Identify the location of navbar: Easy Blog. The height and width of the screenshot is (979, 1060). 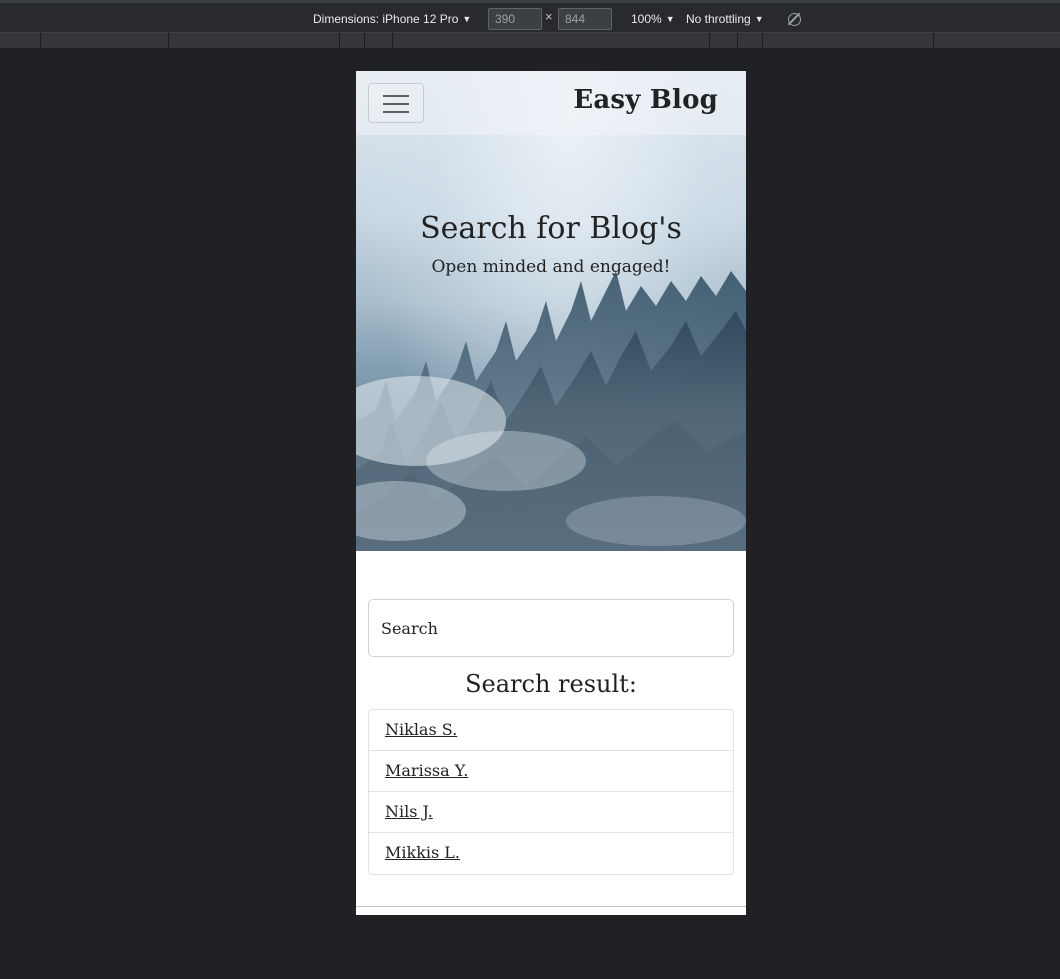
(551, 103).